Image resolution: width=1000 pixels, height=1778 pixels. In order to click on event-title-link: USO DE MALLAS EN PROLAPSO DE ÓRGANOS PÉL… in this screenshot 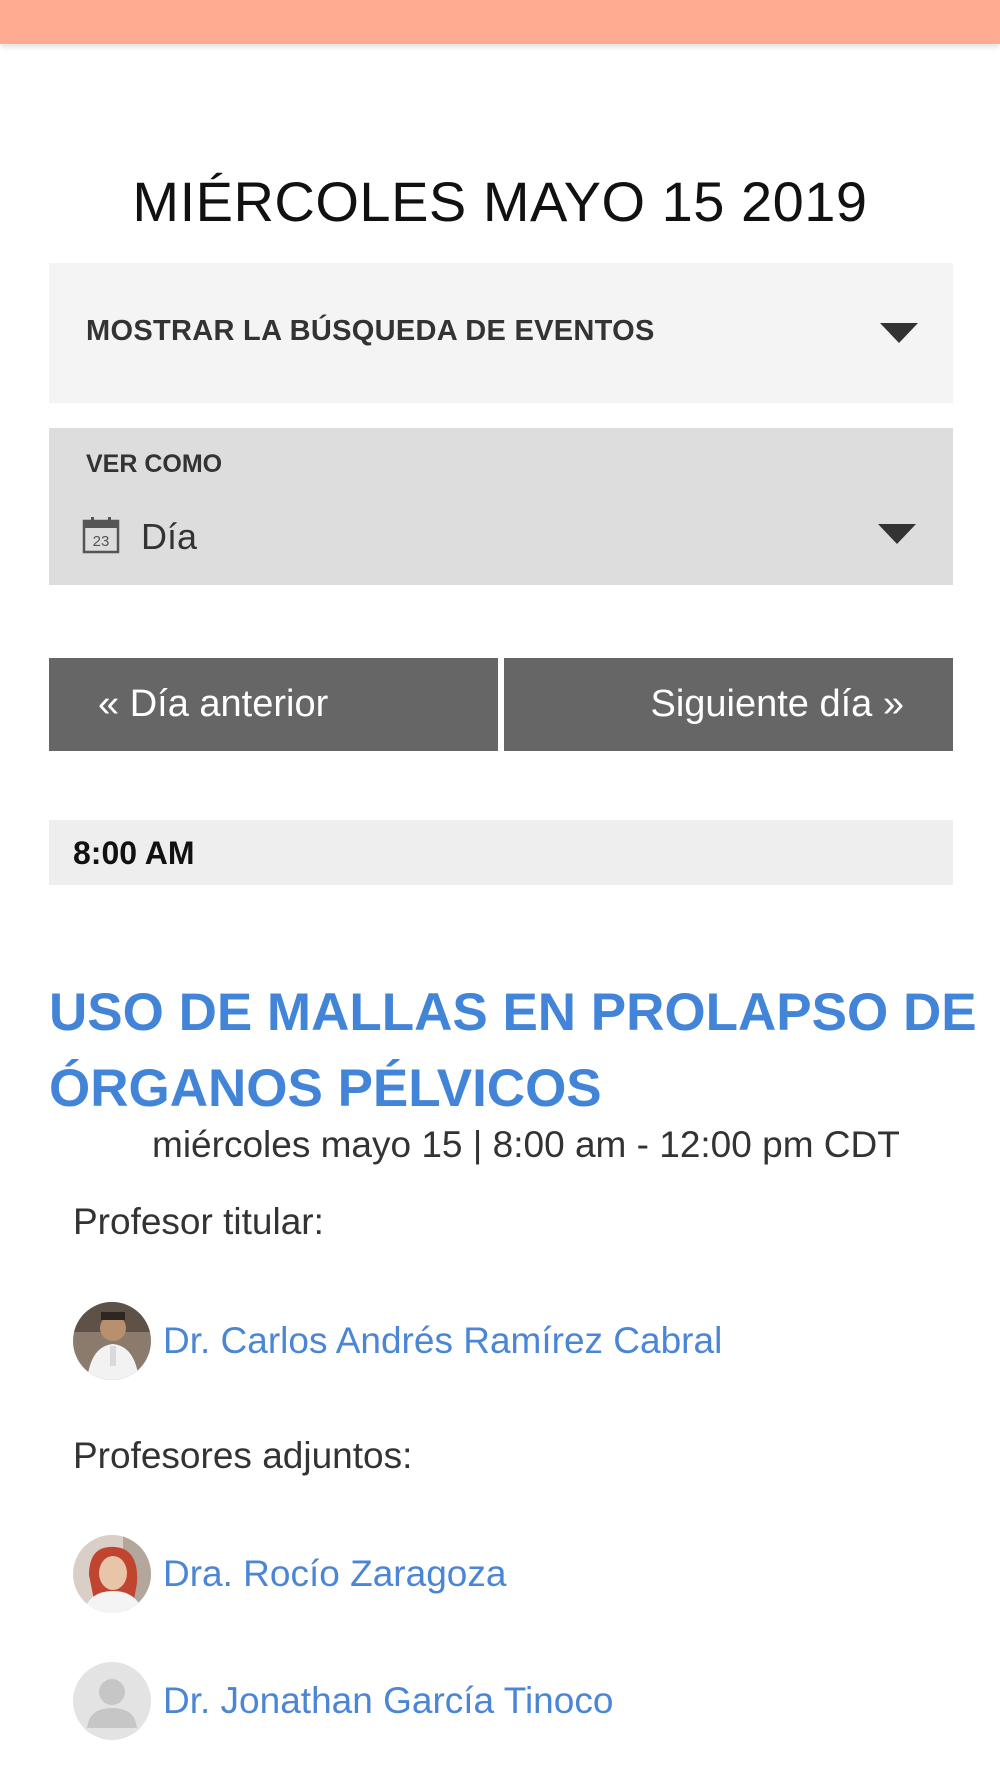, I will do `click(514, 1051)`.